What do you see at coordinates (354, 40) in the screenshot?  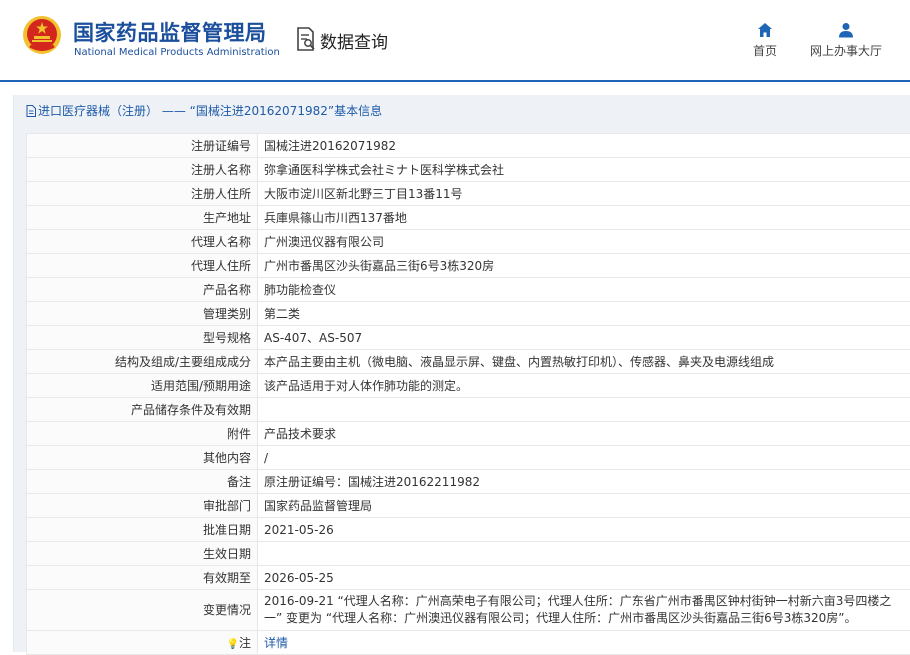 I see `data-query-title: 数据查询` at bounding box center [354, 40].